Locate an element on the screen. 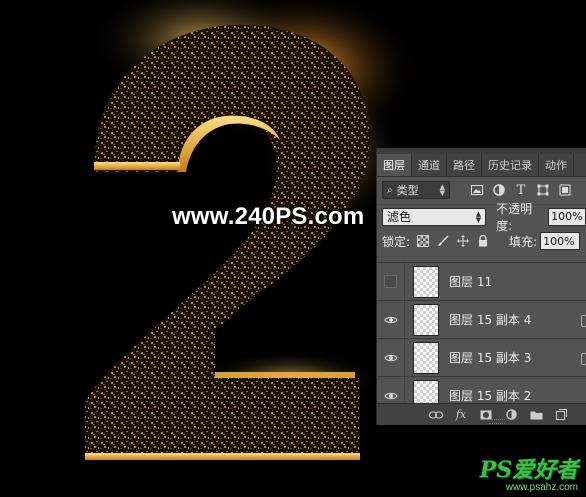 This screenshot has width=586, height=497. bottom-ledge-highlight is located at coordinates (222, 456).